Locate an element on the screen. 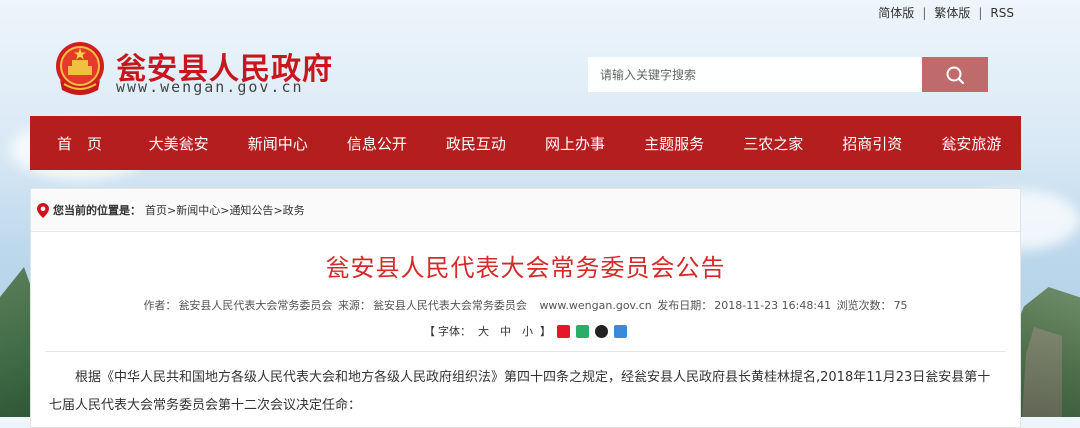 Image resolution: width=1080 pixels, height=428 pixels. views-label: 浏览次数： is located at coordinates (864, 305).